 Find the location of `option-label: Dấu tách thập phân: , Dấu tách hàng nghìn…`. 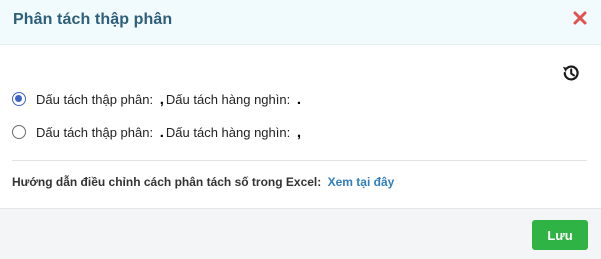

option-label: Dấu tách thập phân: , Dấu tách hàng nghìn… is located at coordinates (169, 99).